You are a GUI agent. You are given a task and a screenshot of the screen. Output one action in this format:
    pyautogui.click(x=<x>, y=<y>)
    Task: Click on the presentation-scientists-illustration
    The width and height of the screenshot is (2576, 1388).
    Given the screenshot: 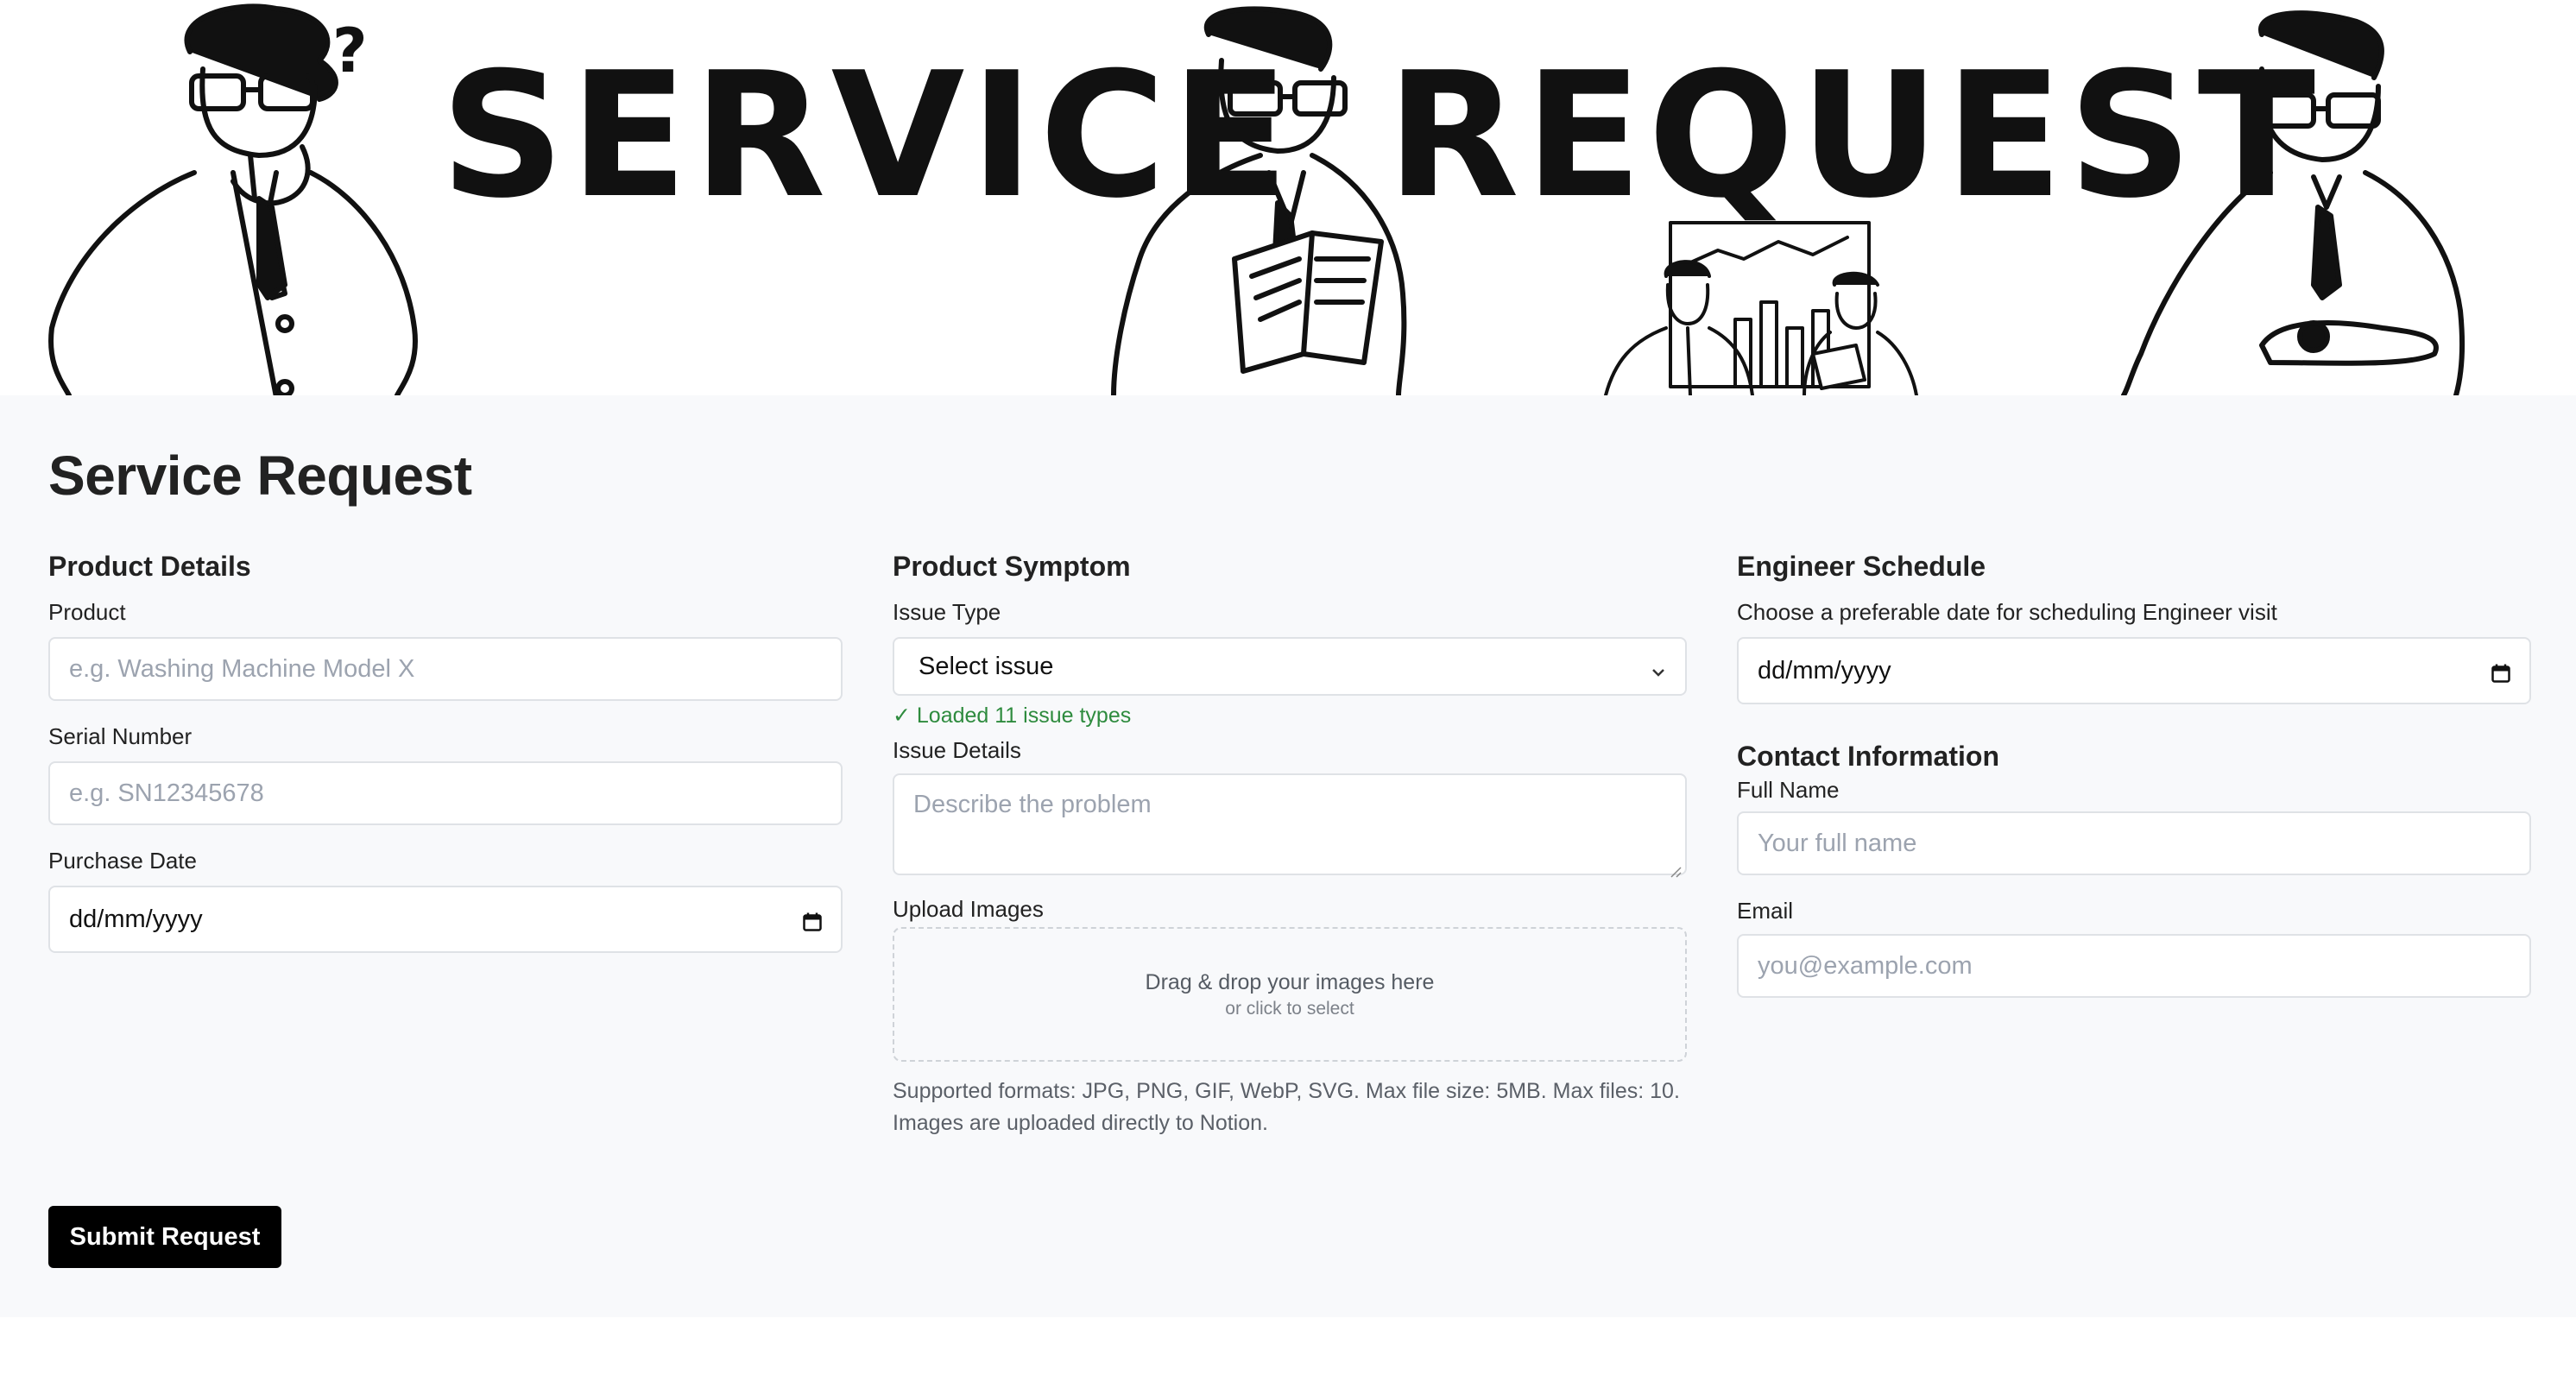 What is the action you would take?
    pyautogui.click(x=1761, y=308)
    